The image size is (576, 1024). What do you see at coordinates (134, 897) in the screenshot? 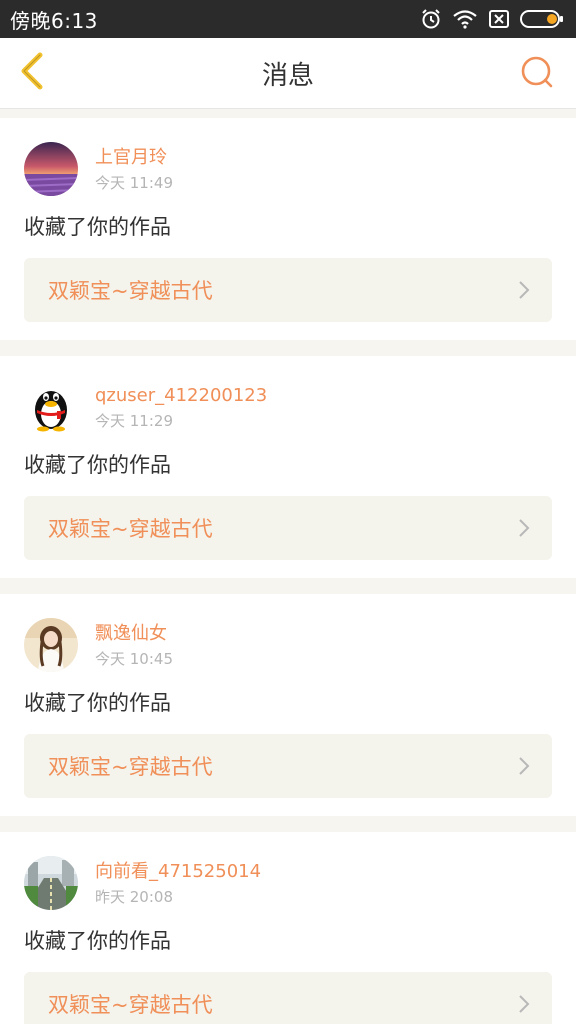
I see `timestamp: 昨天 20:08` at bounding box center [134, 897].